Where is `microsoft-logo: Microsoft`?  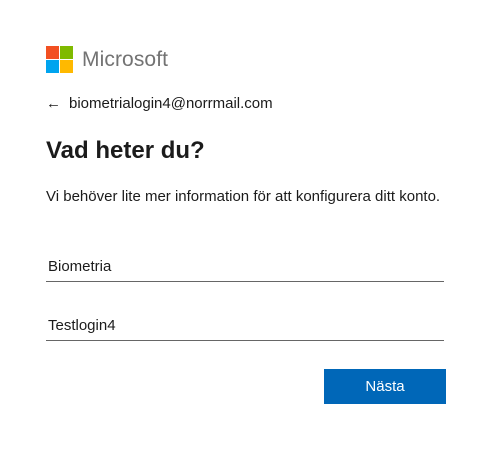
microsoft-logo: Microsoft is located at coordinates (107, 59).